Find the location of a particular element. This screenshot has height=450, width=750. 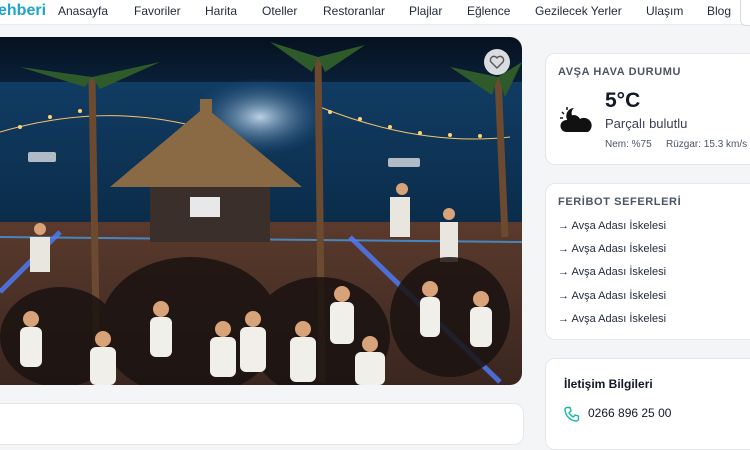

nav-item-gezilecek-yerler: Gezilecek Yerler is located at coordinates (578, 11).